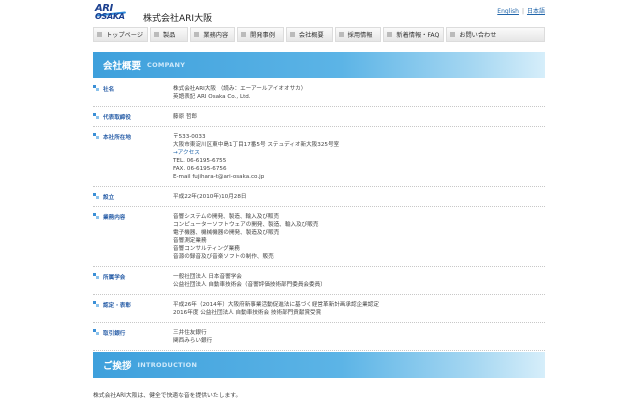  What do you see at coordinates (319, 365) in the screenshot?
I see `intro-section-header: ご挨拶 INTRODUCTION` at bounding box center [319, 365].